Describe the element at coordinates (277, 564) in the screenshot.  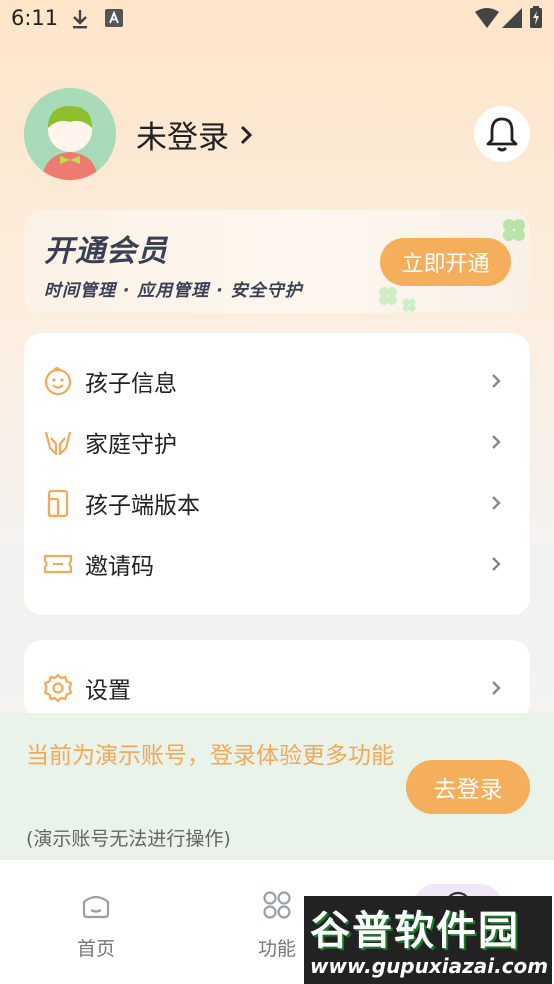
I see `menu-item-invite-code: 邀请码` at that location.